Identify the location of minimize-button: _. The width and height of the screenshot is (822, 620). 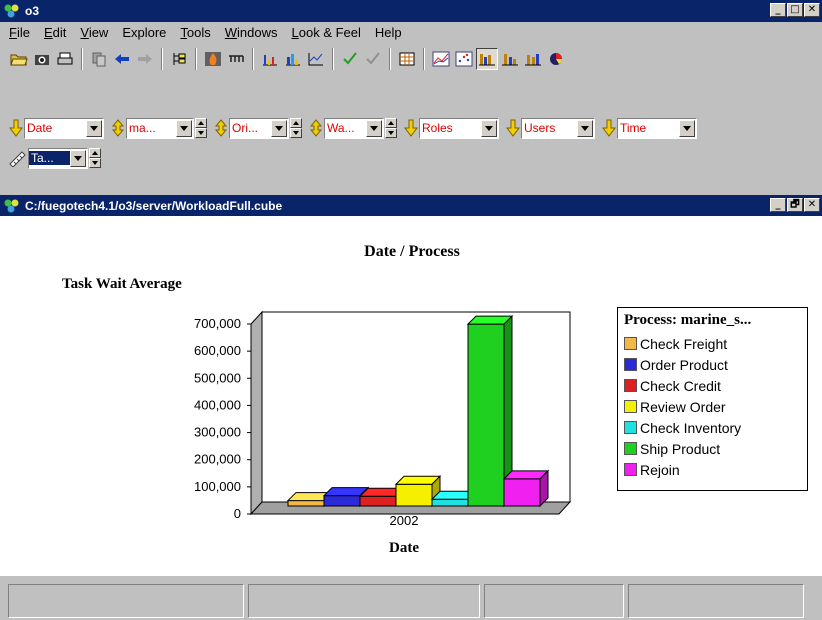
(778, 10).